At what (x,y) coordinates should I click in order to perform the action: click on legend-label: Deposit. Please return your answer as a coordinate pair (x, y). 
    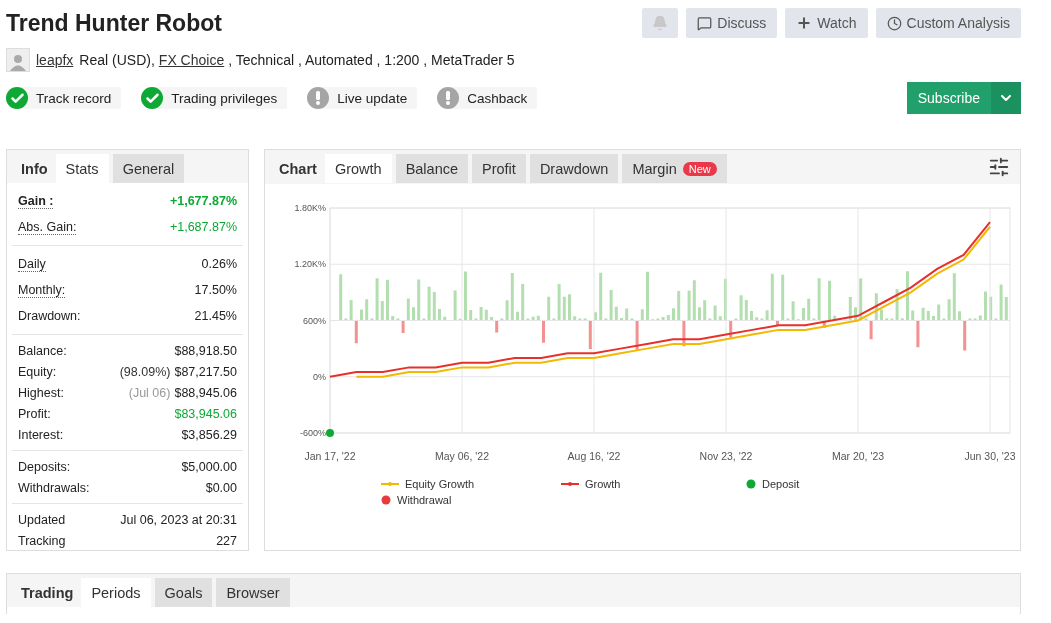
    Looking at the image, I should click on (781, 484).